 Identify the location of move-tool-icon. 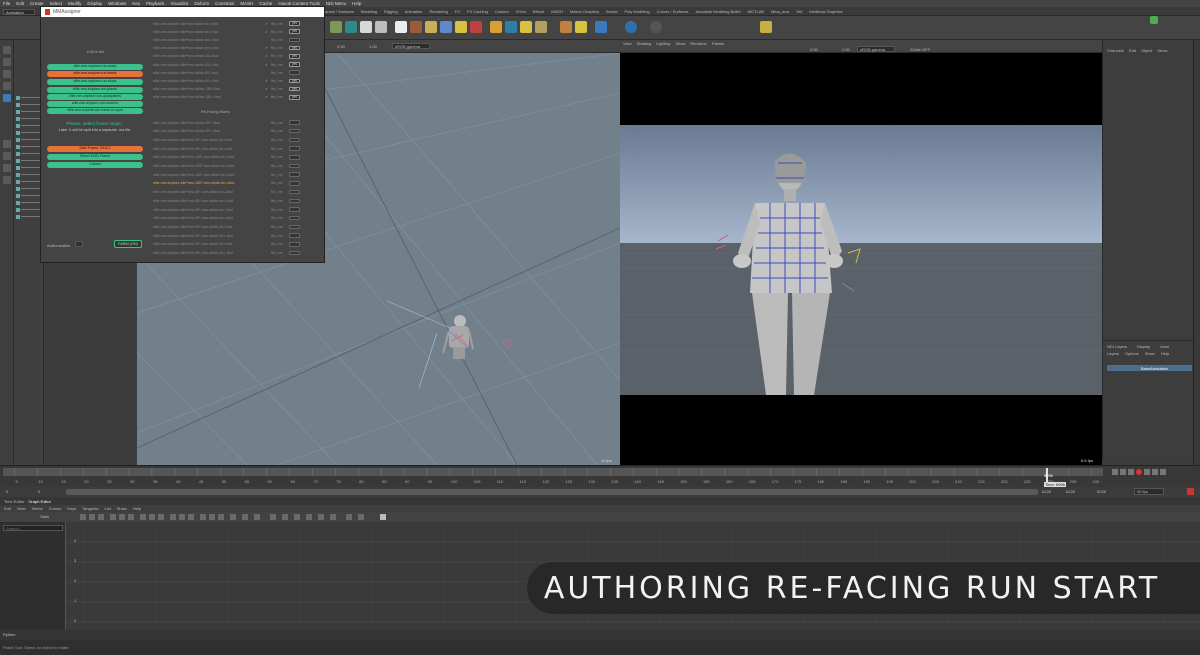
(7, 86).